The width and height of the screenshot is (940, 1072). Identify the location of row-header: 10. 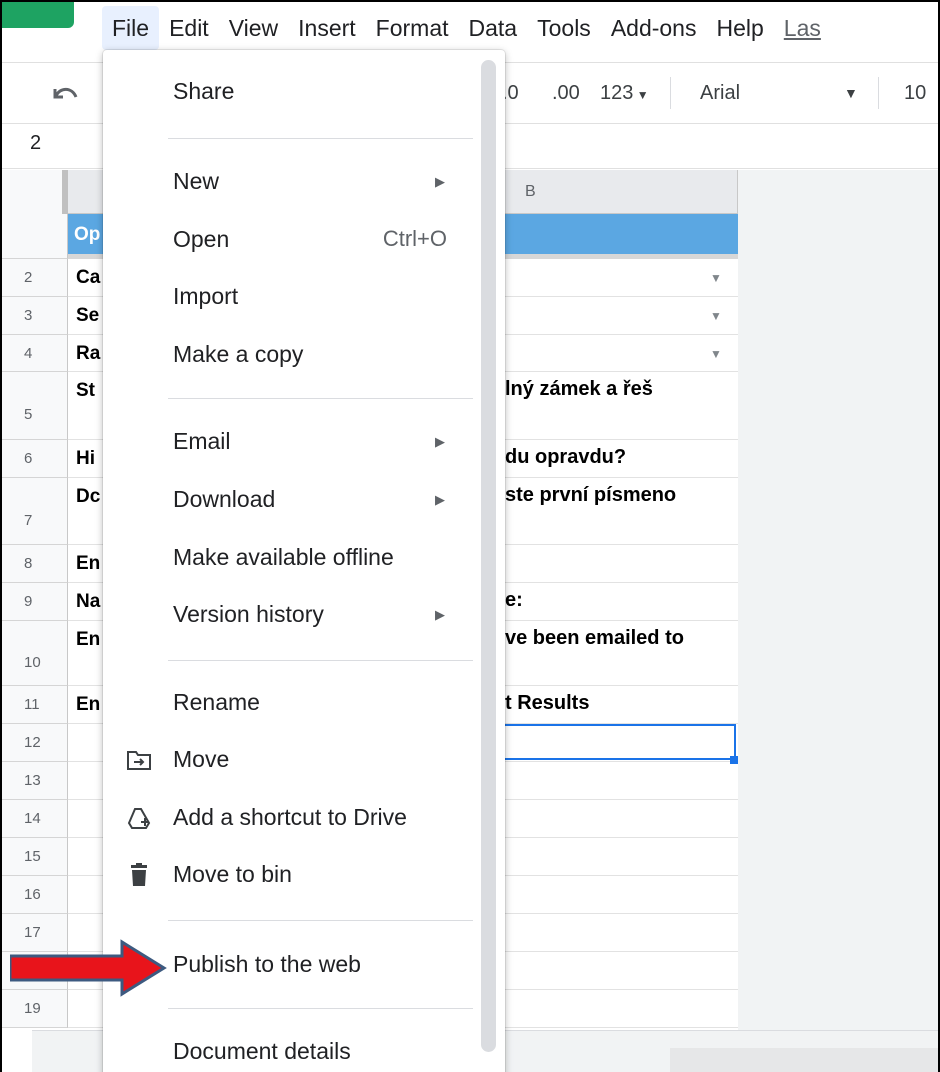
(35, 653).